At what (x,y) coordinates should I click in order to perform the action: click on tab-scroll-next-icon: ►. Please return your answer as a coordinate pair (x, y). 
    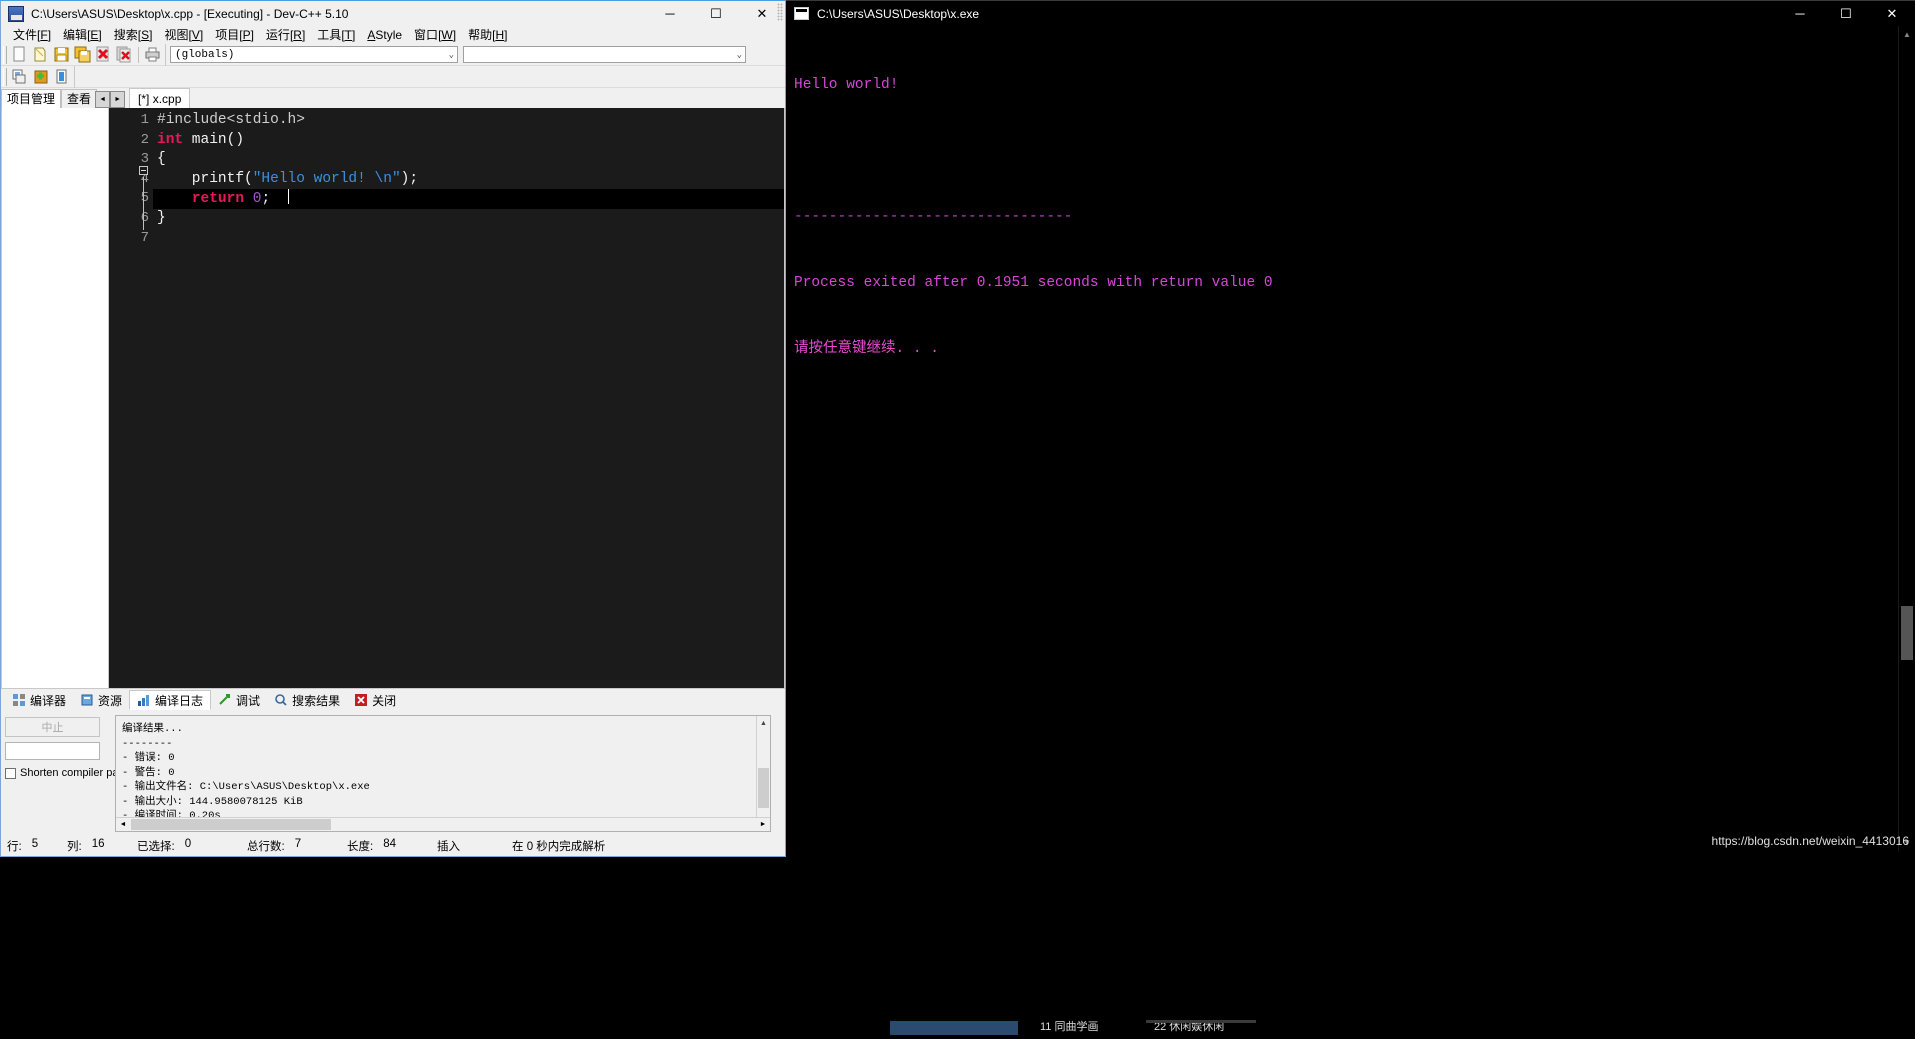
    Looking at the image, I should click on (118, 99).